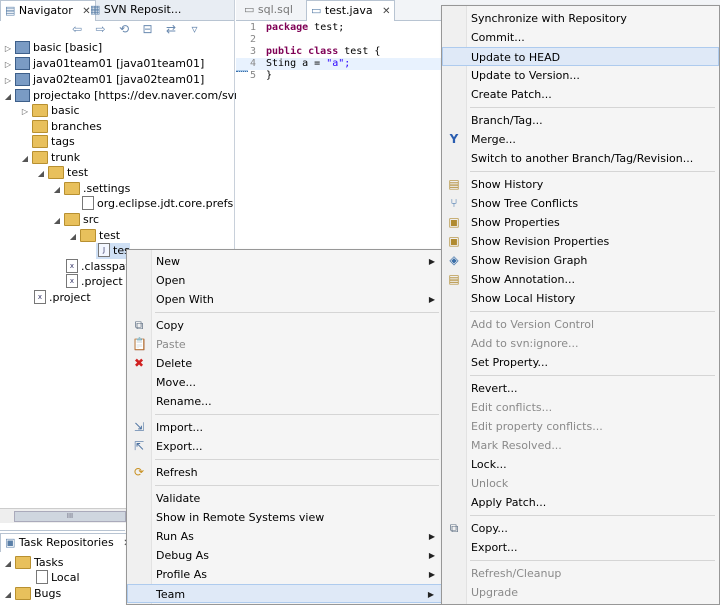 The height and width of the screenshot is (605, 720). I want to click on tree-item: ▷ java02team01 [java02team01], so click(103, 80).